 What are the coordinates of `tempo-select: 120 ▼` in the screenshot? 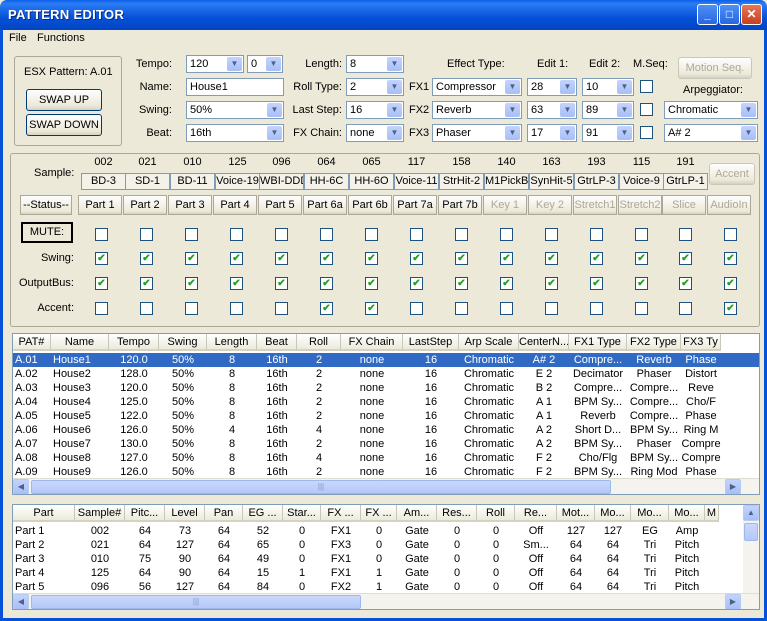 It's located at (215, 64).